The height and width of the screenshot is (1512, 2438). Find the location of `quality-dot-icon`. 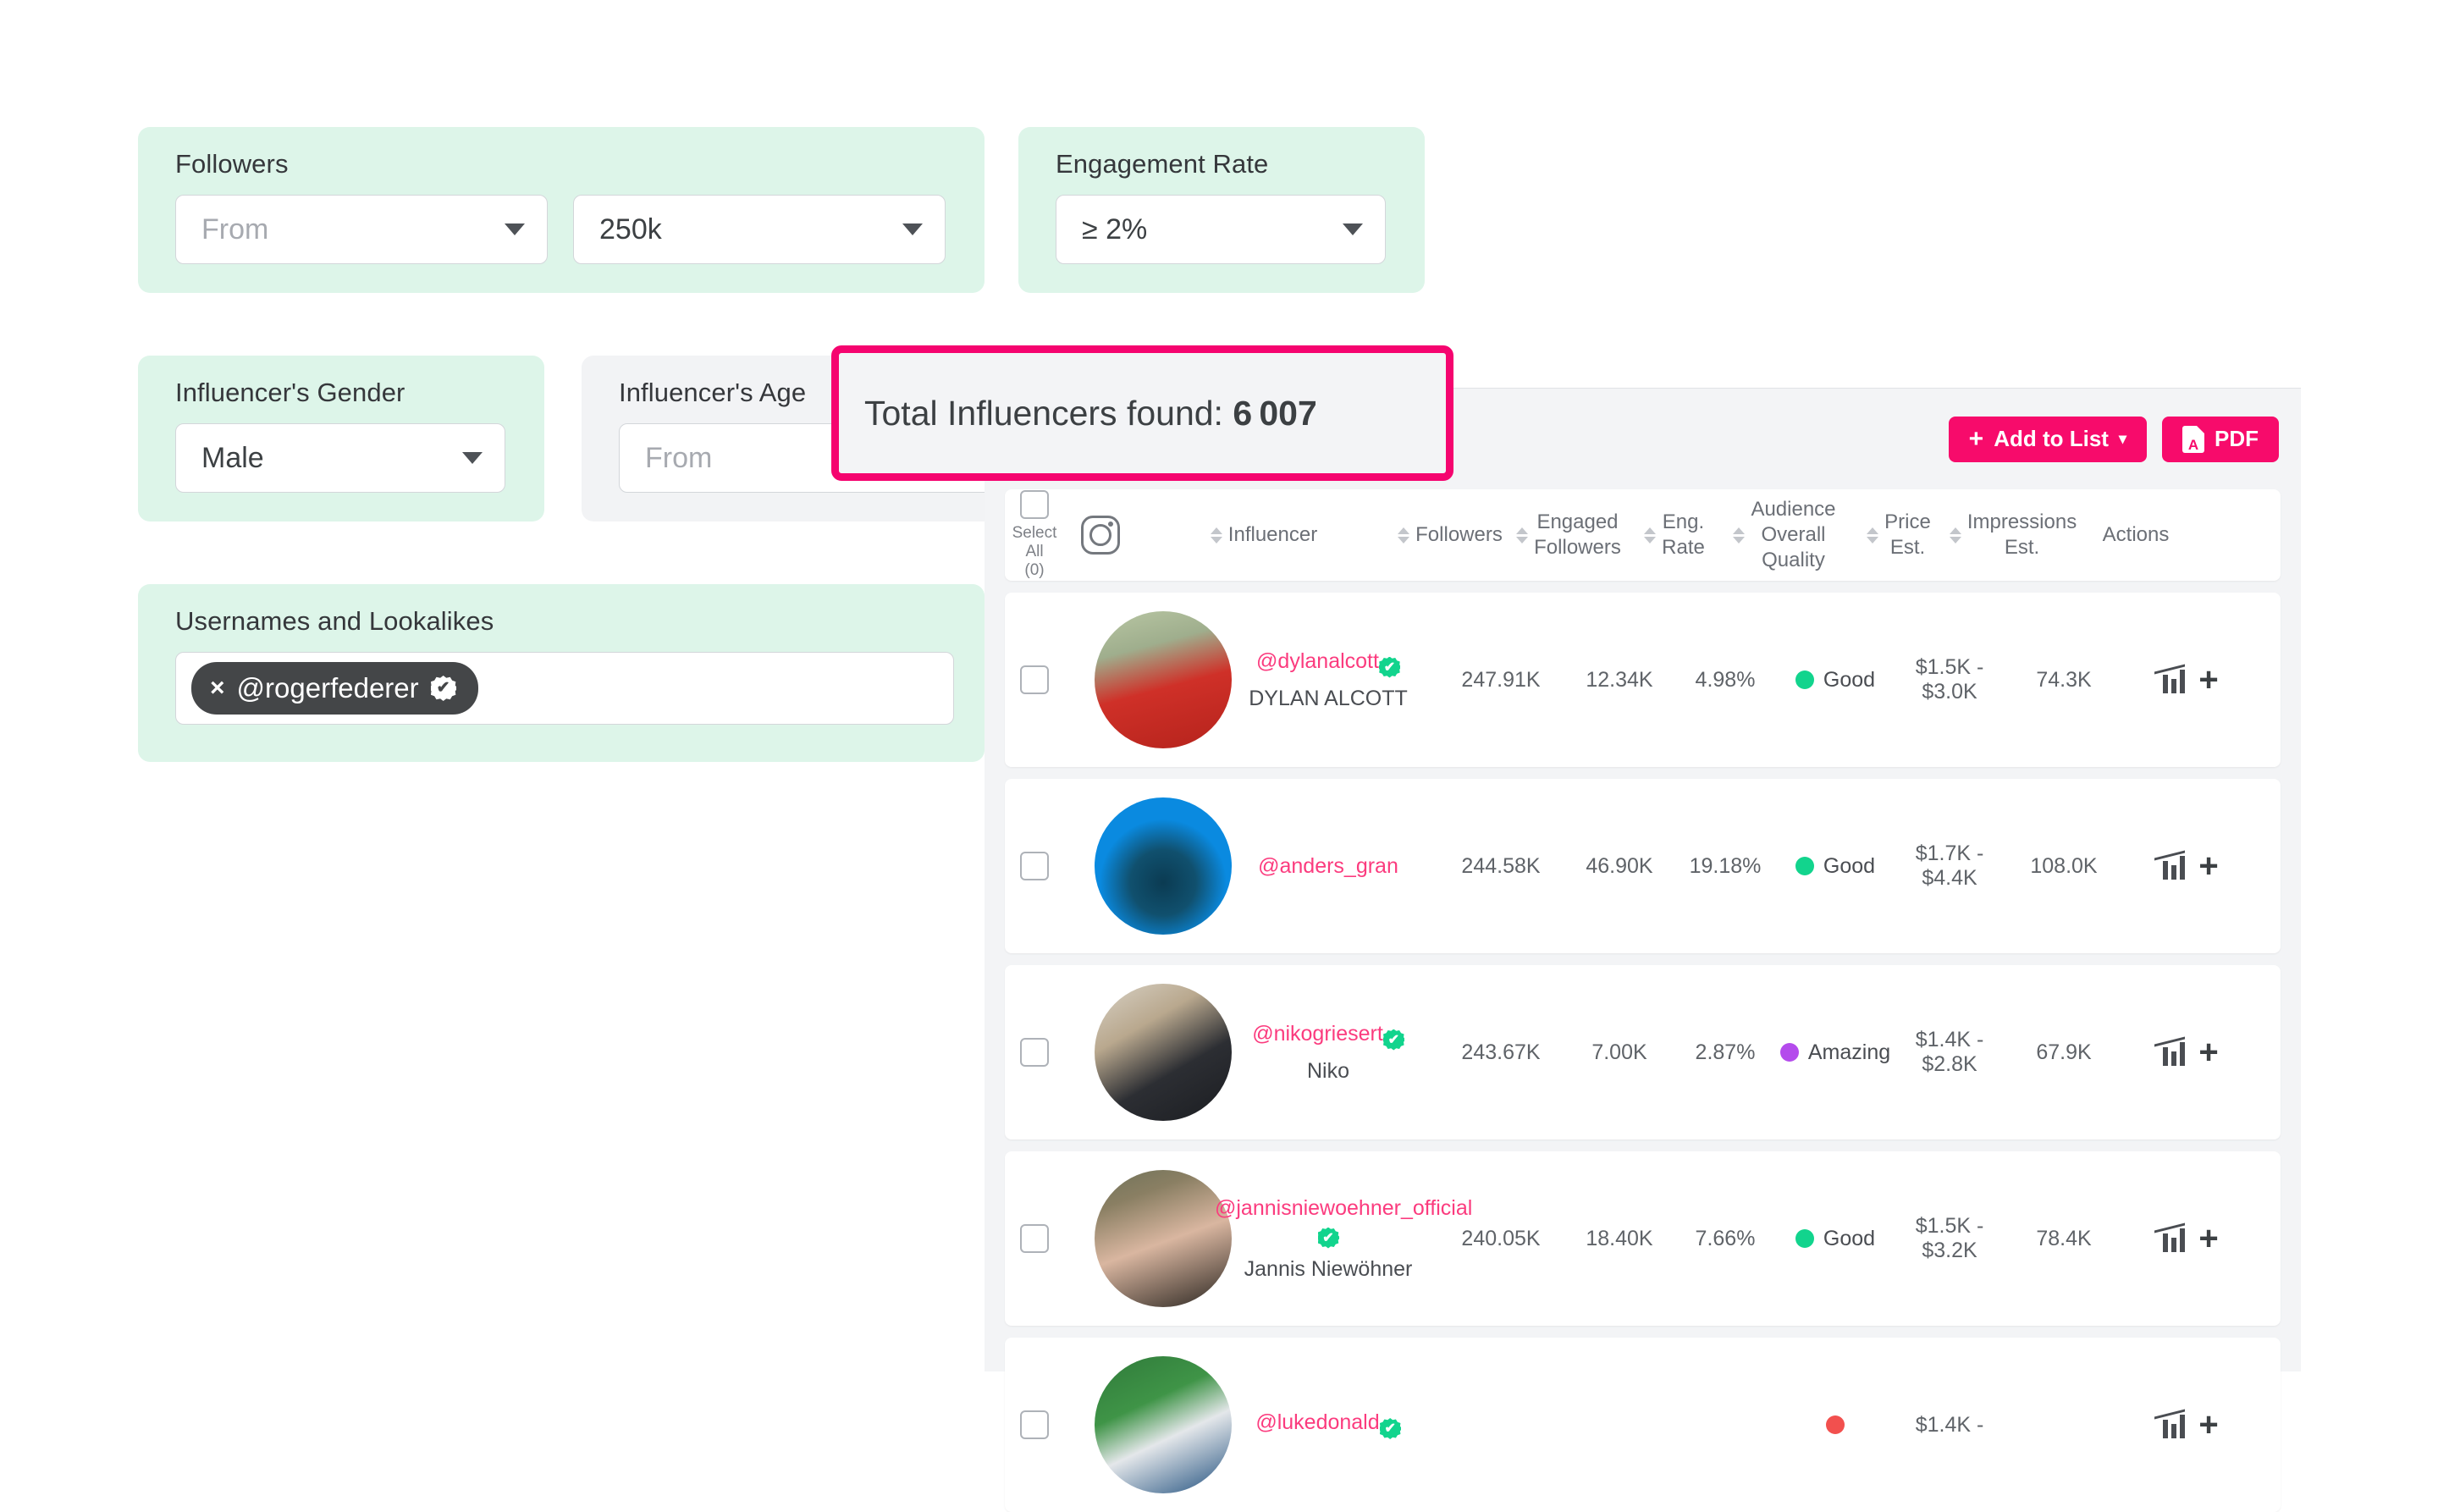

quality-dot-icon is located at coordinates (1835, 1424).